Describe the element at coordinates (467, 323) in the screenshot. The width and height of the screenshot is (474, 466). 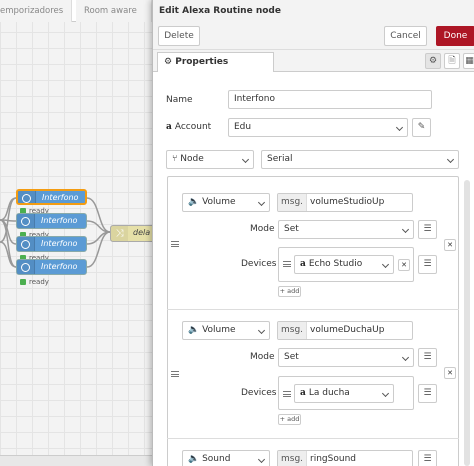
I see `tray-scrollbar` at that location.